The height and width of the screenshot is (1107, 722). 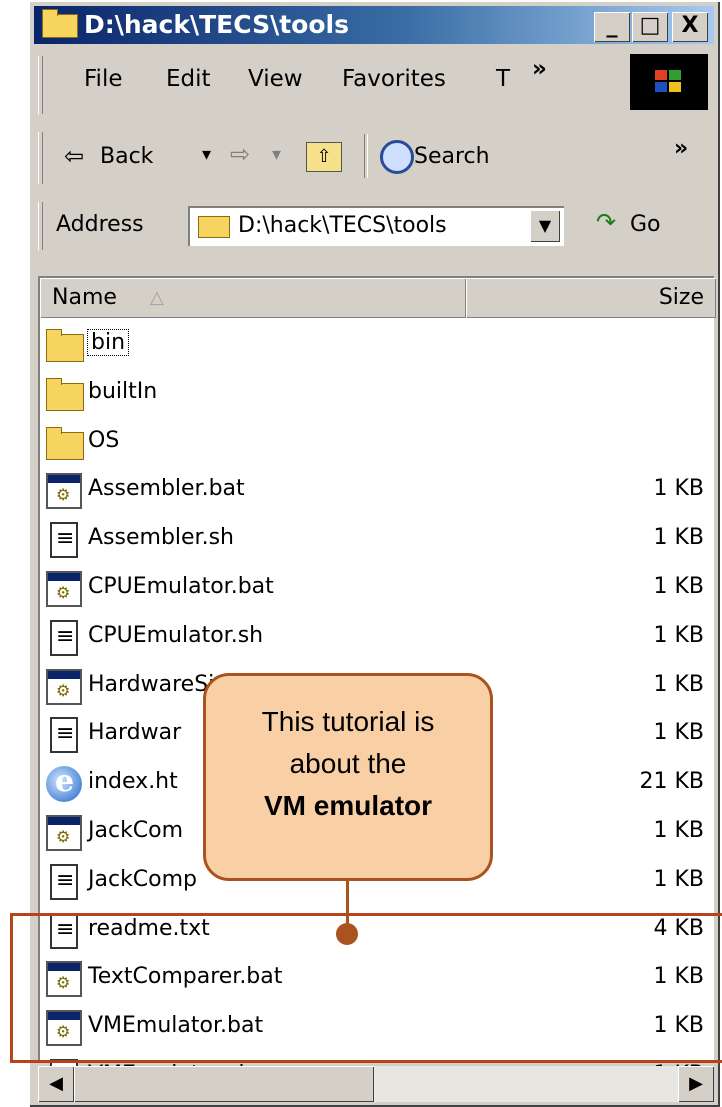 I want to click on address-dropdown-button: ▼, so click(x=545, y=226).